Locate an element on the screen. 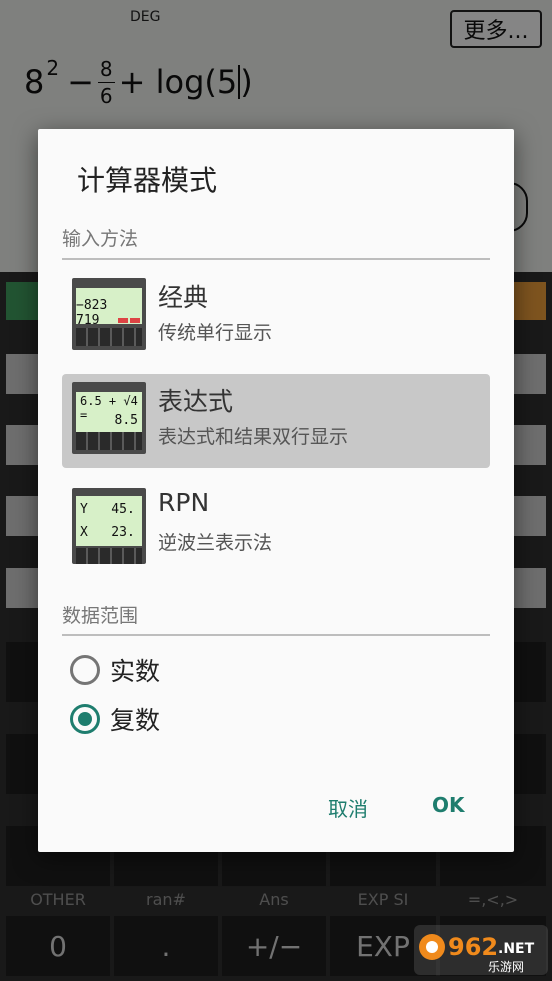 This screenshot has height=981, width=552. dialog-title: 计算器模式 is located at coordinates (147, 180).